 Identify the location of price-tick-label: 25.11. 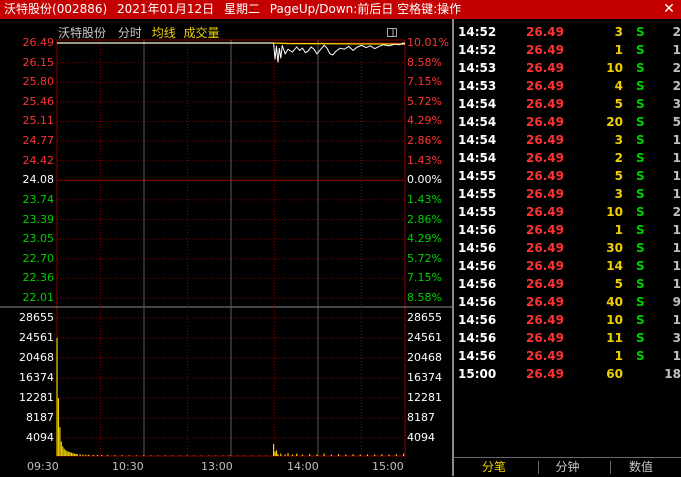
(38, 121).